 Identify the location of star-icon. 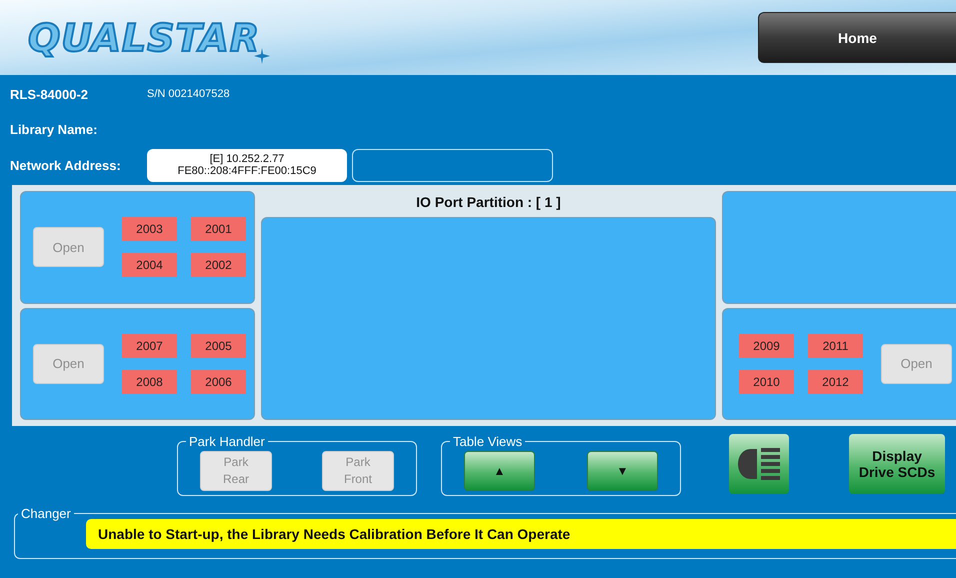
(262, 56).